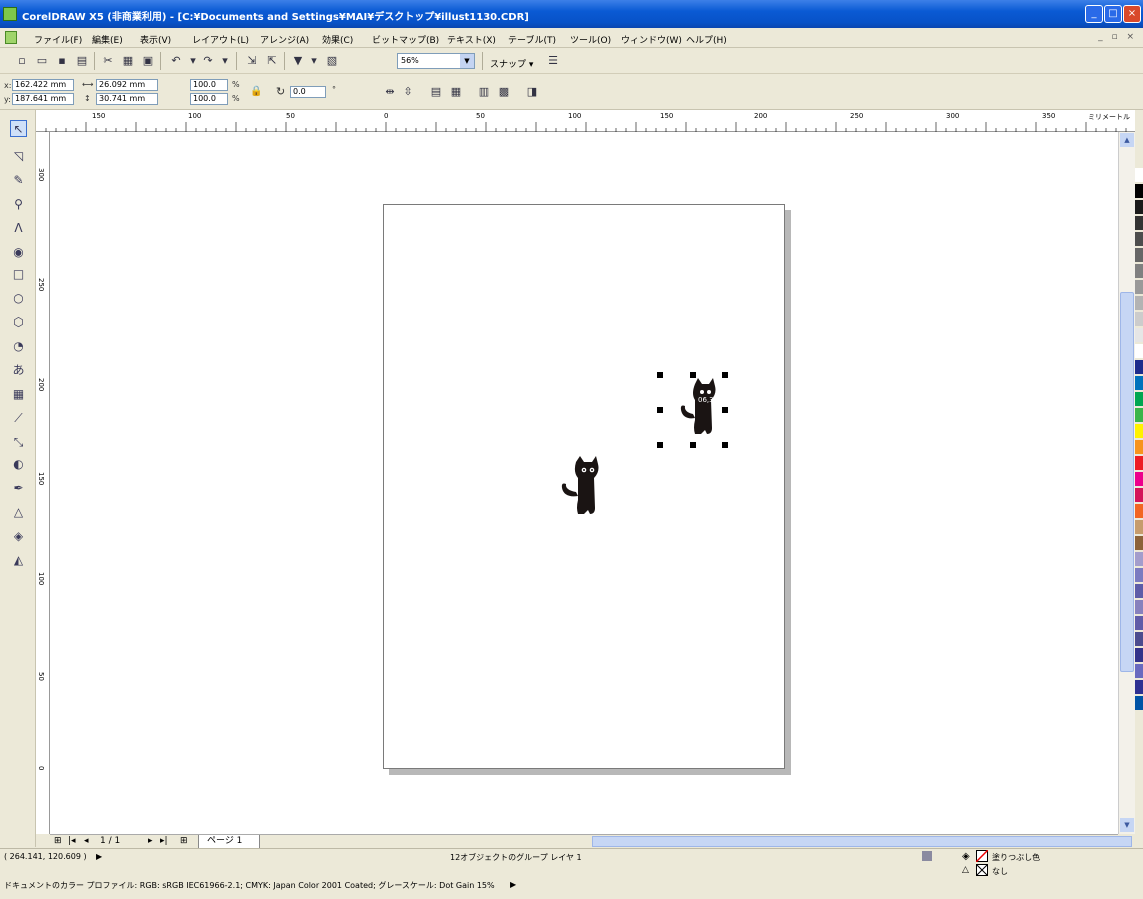 The image size is (1143, 899). I want to click on menu-file: ファイル(F), so click(58, 39).